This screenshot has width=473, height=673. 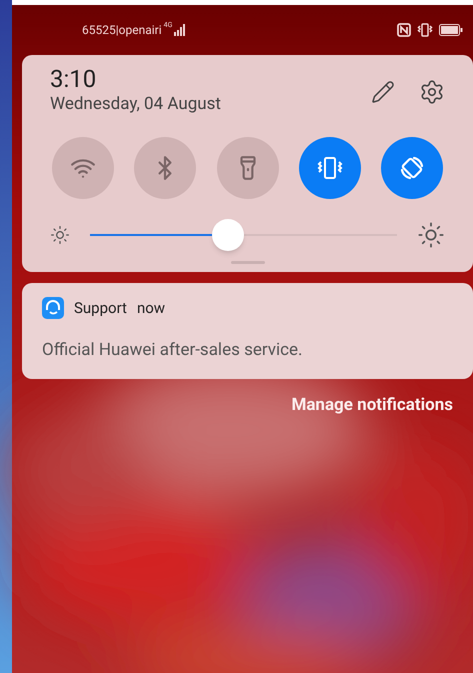 I want to click on rotate-icon, so click(x=412, y=168).